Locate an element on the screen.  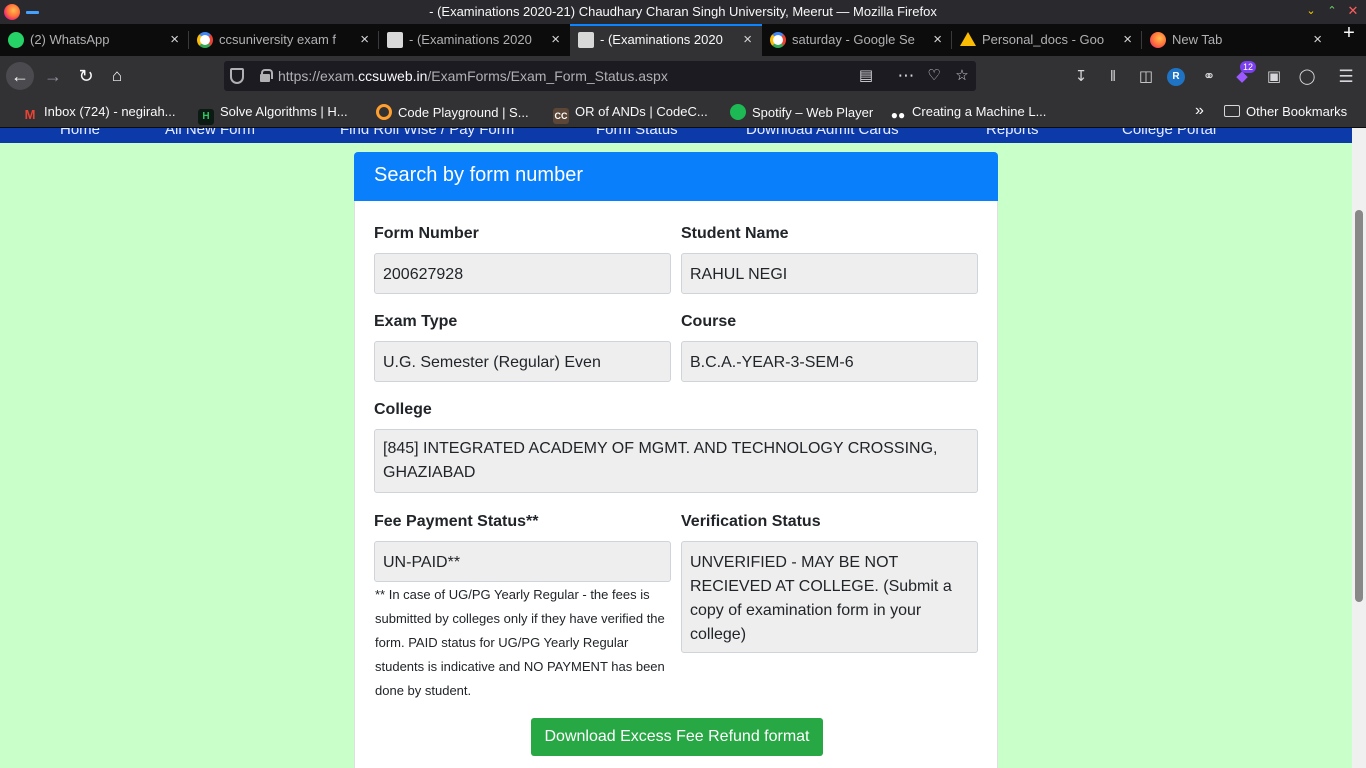
url-path: /ExamForms/Exam_Form_Status.aspx is located at coordinates (547, 76).